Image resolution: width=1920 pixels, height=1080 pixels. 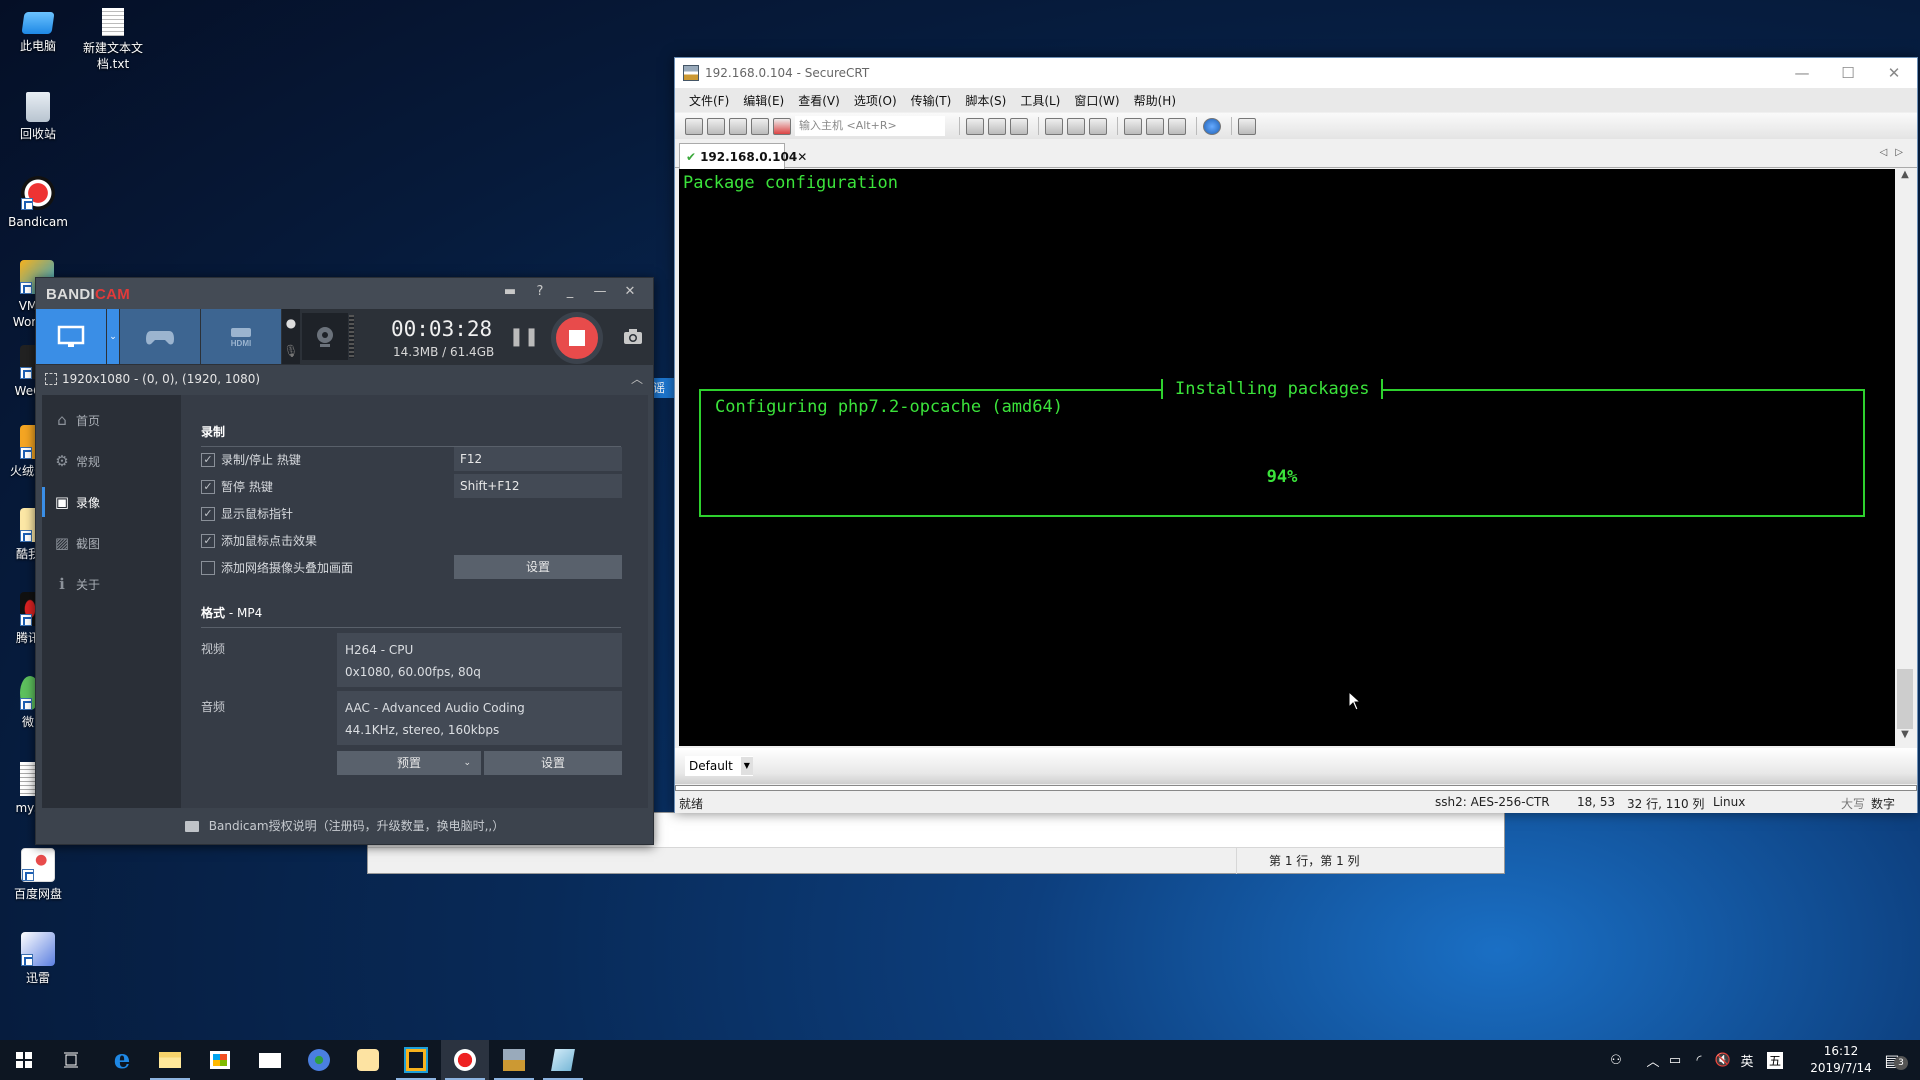 What do you see at coordinates (1905, 177) in the screenshot?
I see `scroll-up-icon: ▲` at bounding box center [1905, 177].